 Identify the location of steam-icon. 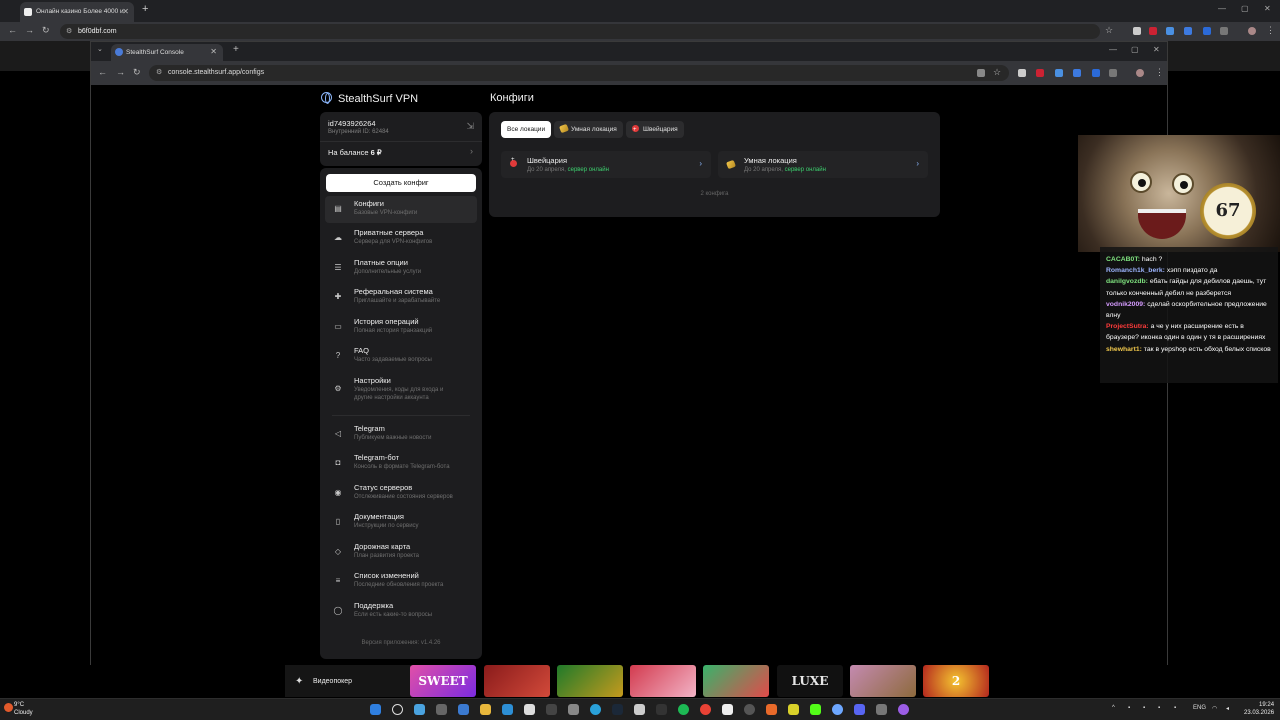
(617, 709).